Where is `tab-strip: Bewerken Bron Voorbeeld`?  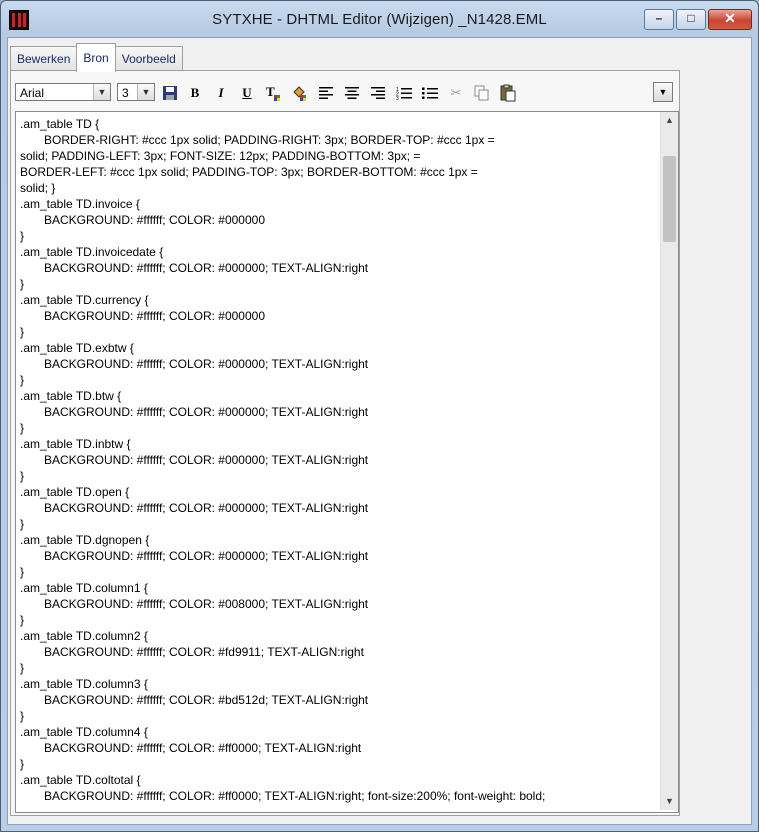
tab-strip: Bewerken Bron Voorbeeld is located at coordinates (96, 57).